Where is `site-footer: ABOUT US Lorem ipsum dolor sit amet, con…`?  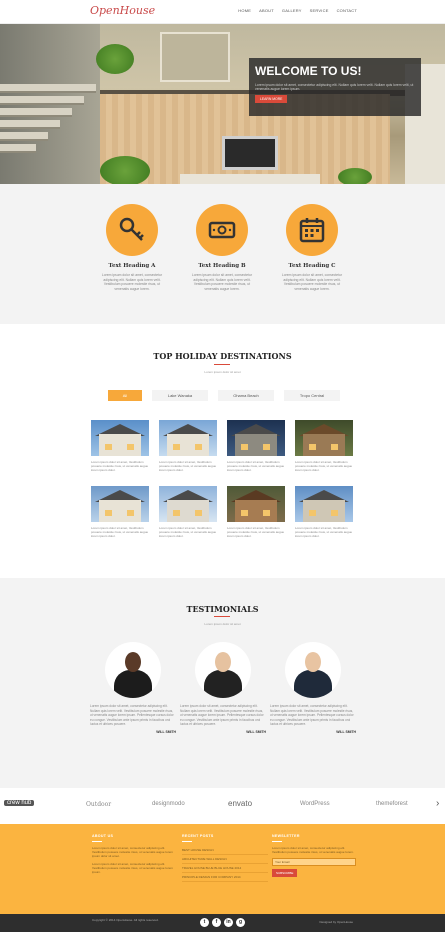 site-footer: ABOUT US Lorem ipsum dolor sit amet, con… is located at coordinates (222, 869).